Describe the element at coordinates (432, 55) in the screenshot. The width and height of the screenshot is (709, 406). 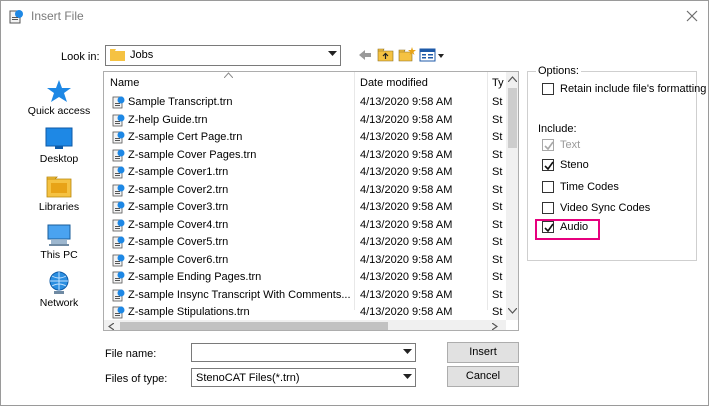
I see `view-menu-icon` at that location.